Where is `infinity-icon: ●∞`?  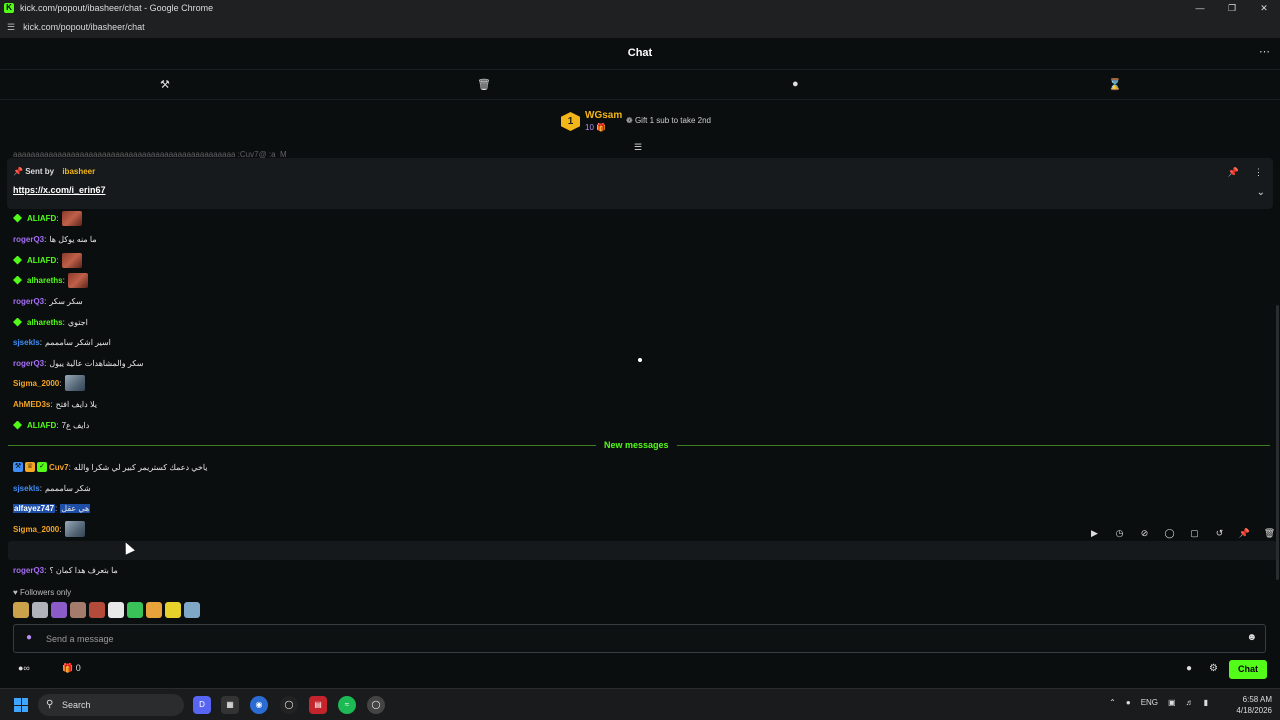 infinity-icon: ●∞ is located at coordinates (24, 668).